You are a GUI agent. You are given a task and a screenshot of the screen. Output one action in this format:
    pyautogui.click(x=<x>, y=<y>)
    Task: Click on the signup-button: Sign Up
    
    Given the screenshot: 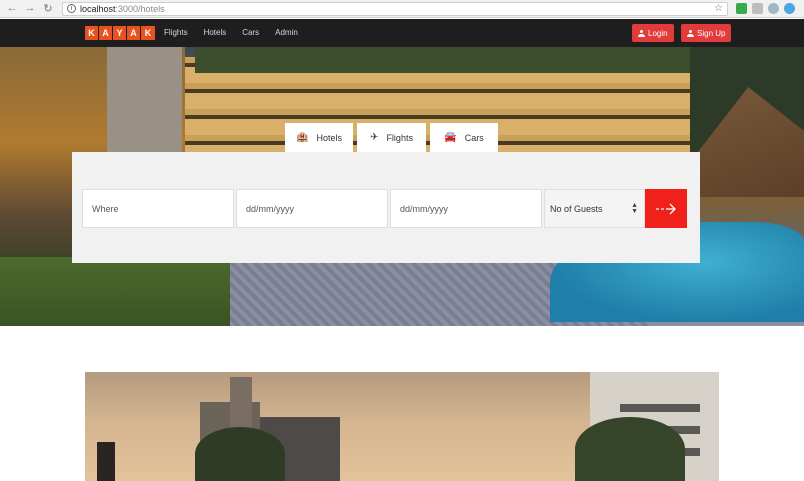 What is the action you would take?
    pyautogui.click(x=706, y=33)
    